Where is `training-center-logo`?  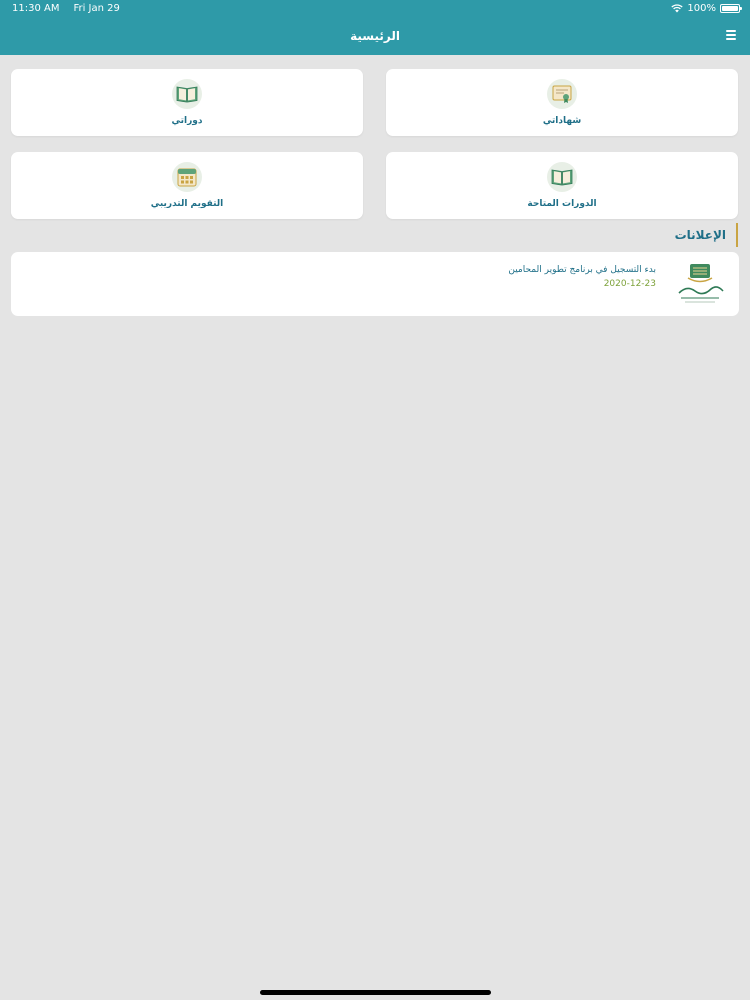 training-center-logo is located at coordinates (700, 284).